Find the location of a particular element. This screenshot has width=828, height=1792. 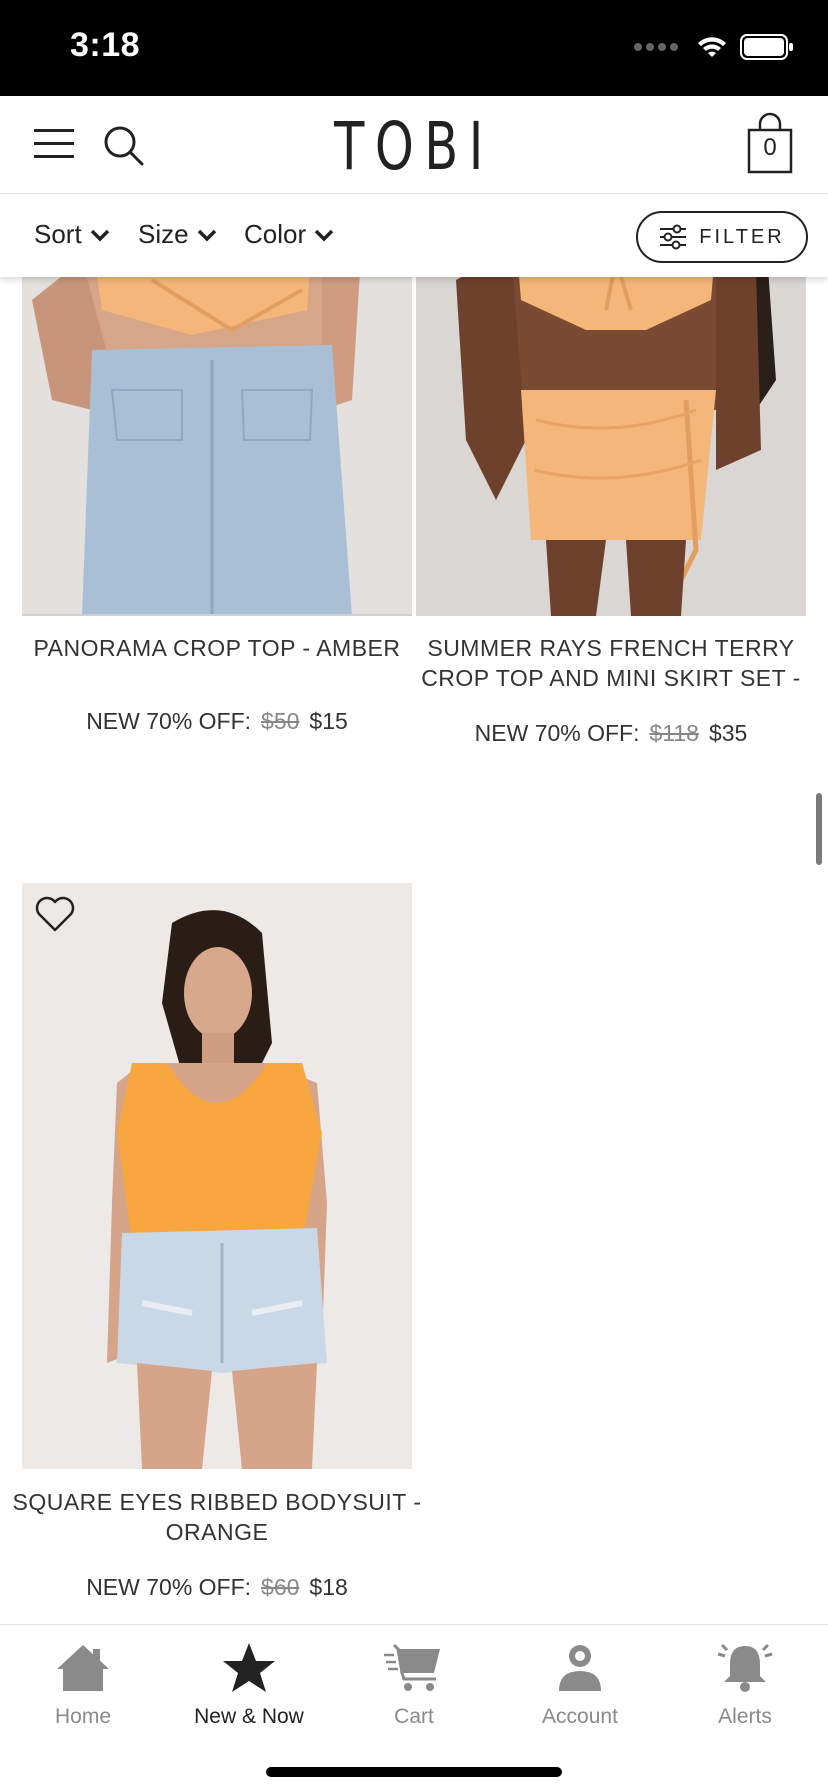

size-label: Size is located at coordinates (163, 234).